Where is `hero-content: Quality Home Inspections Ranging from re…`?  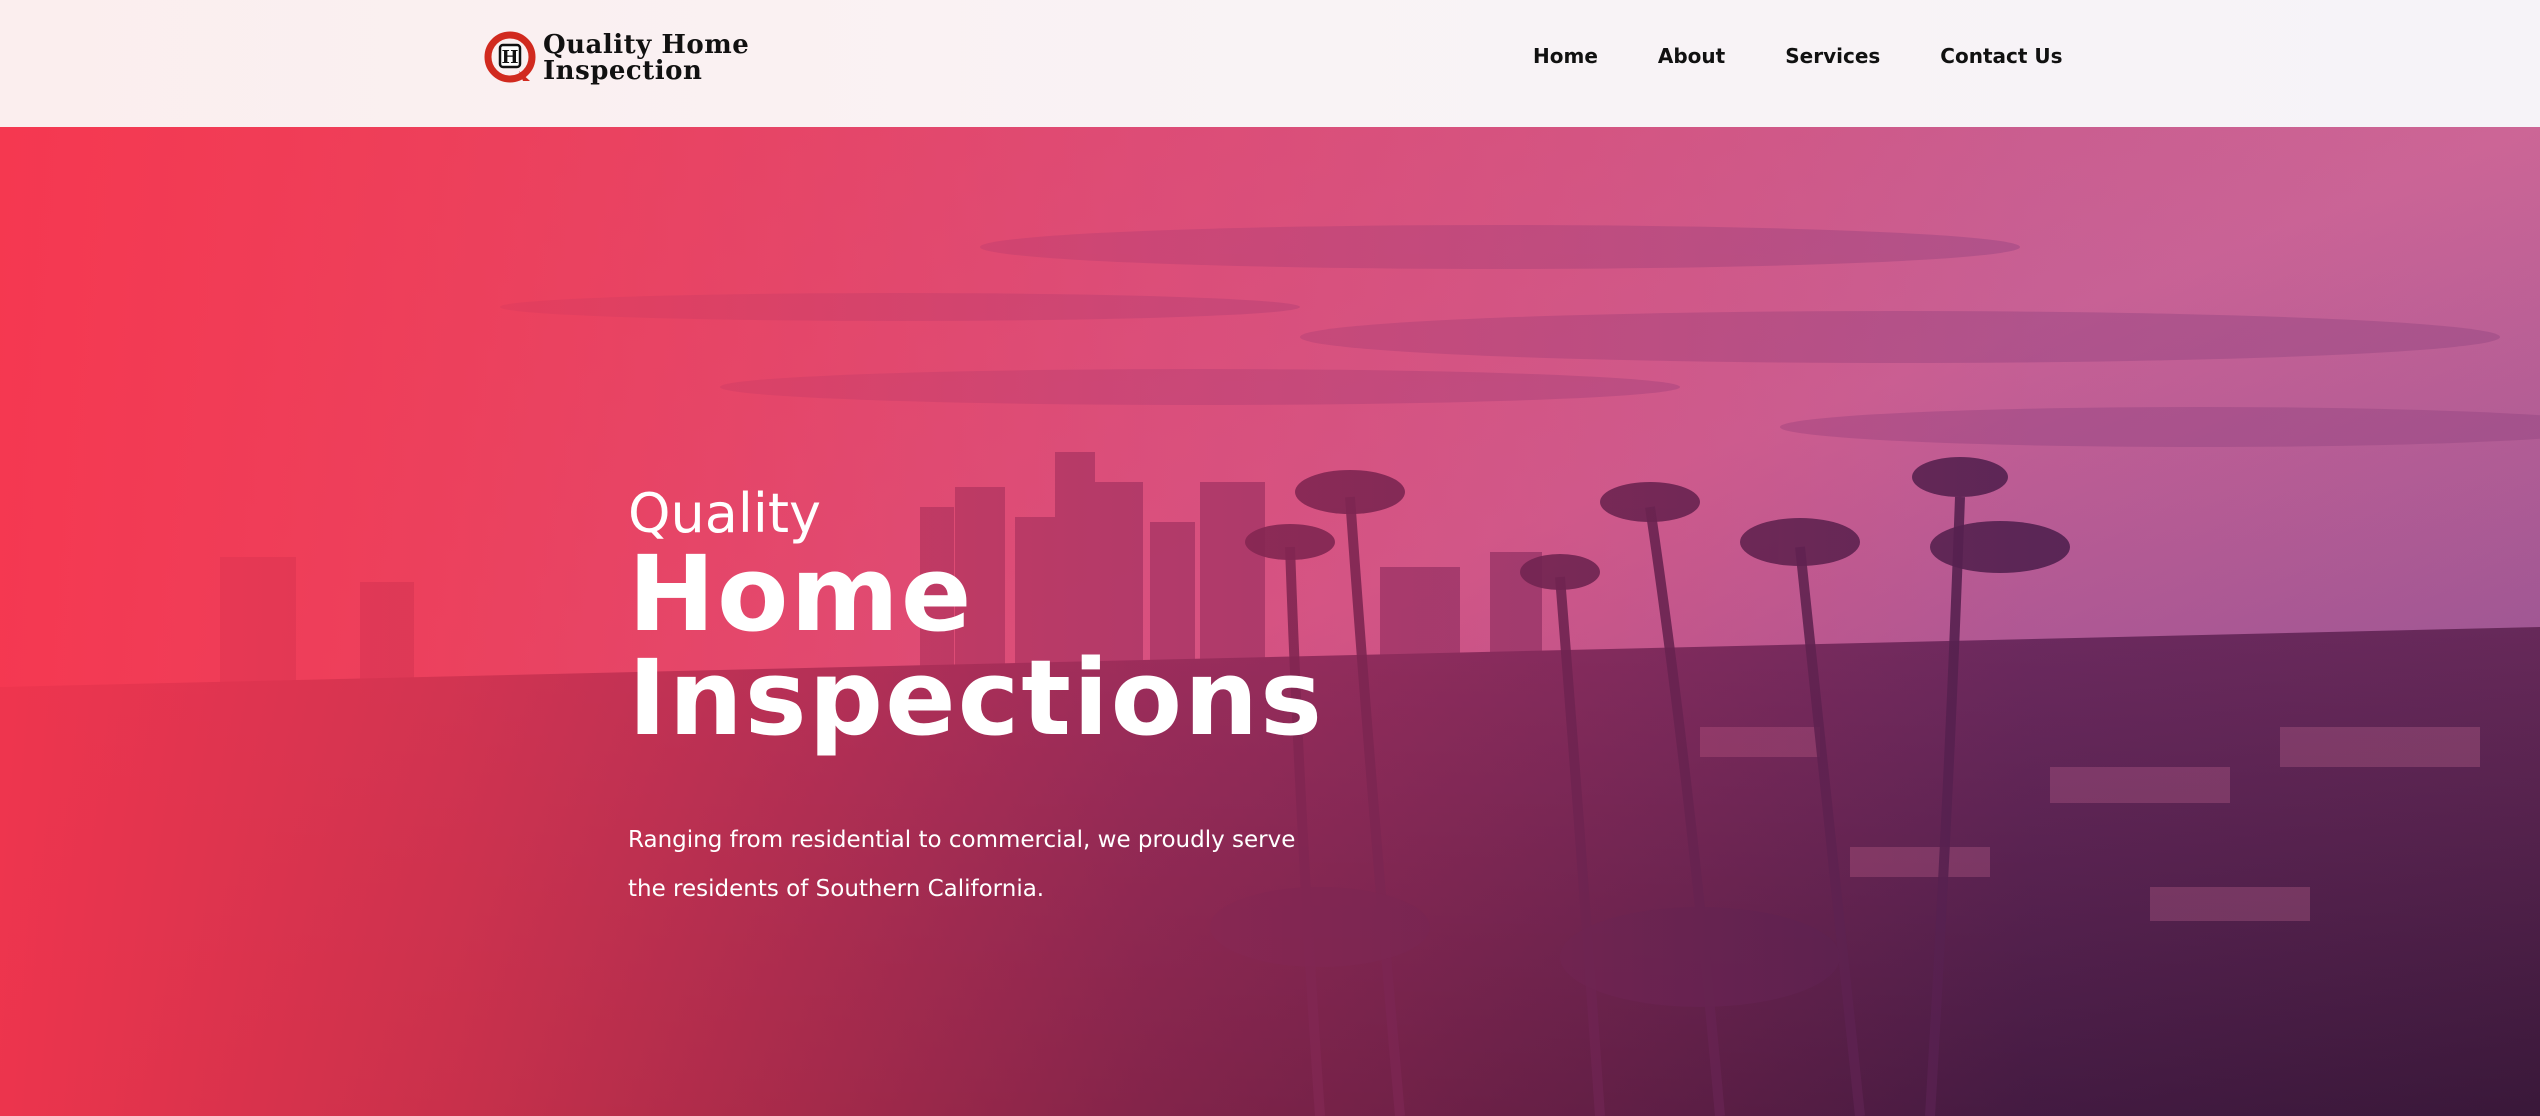 hero-content: Quality Home Inspections Ranging from re… is located at coordinates (976, 699).